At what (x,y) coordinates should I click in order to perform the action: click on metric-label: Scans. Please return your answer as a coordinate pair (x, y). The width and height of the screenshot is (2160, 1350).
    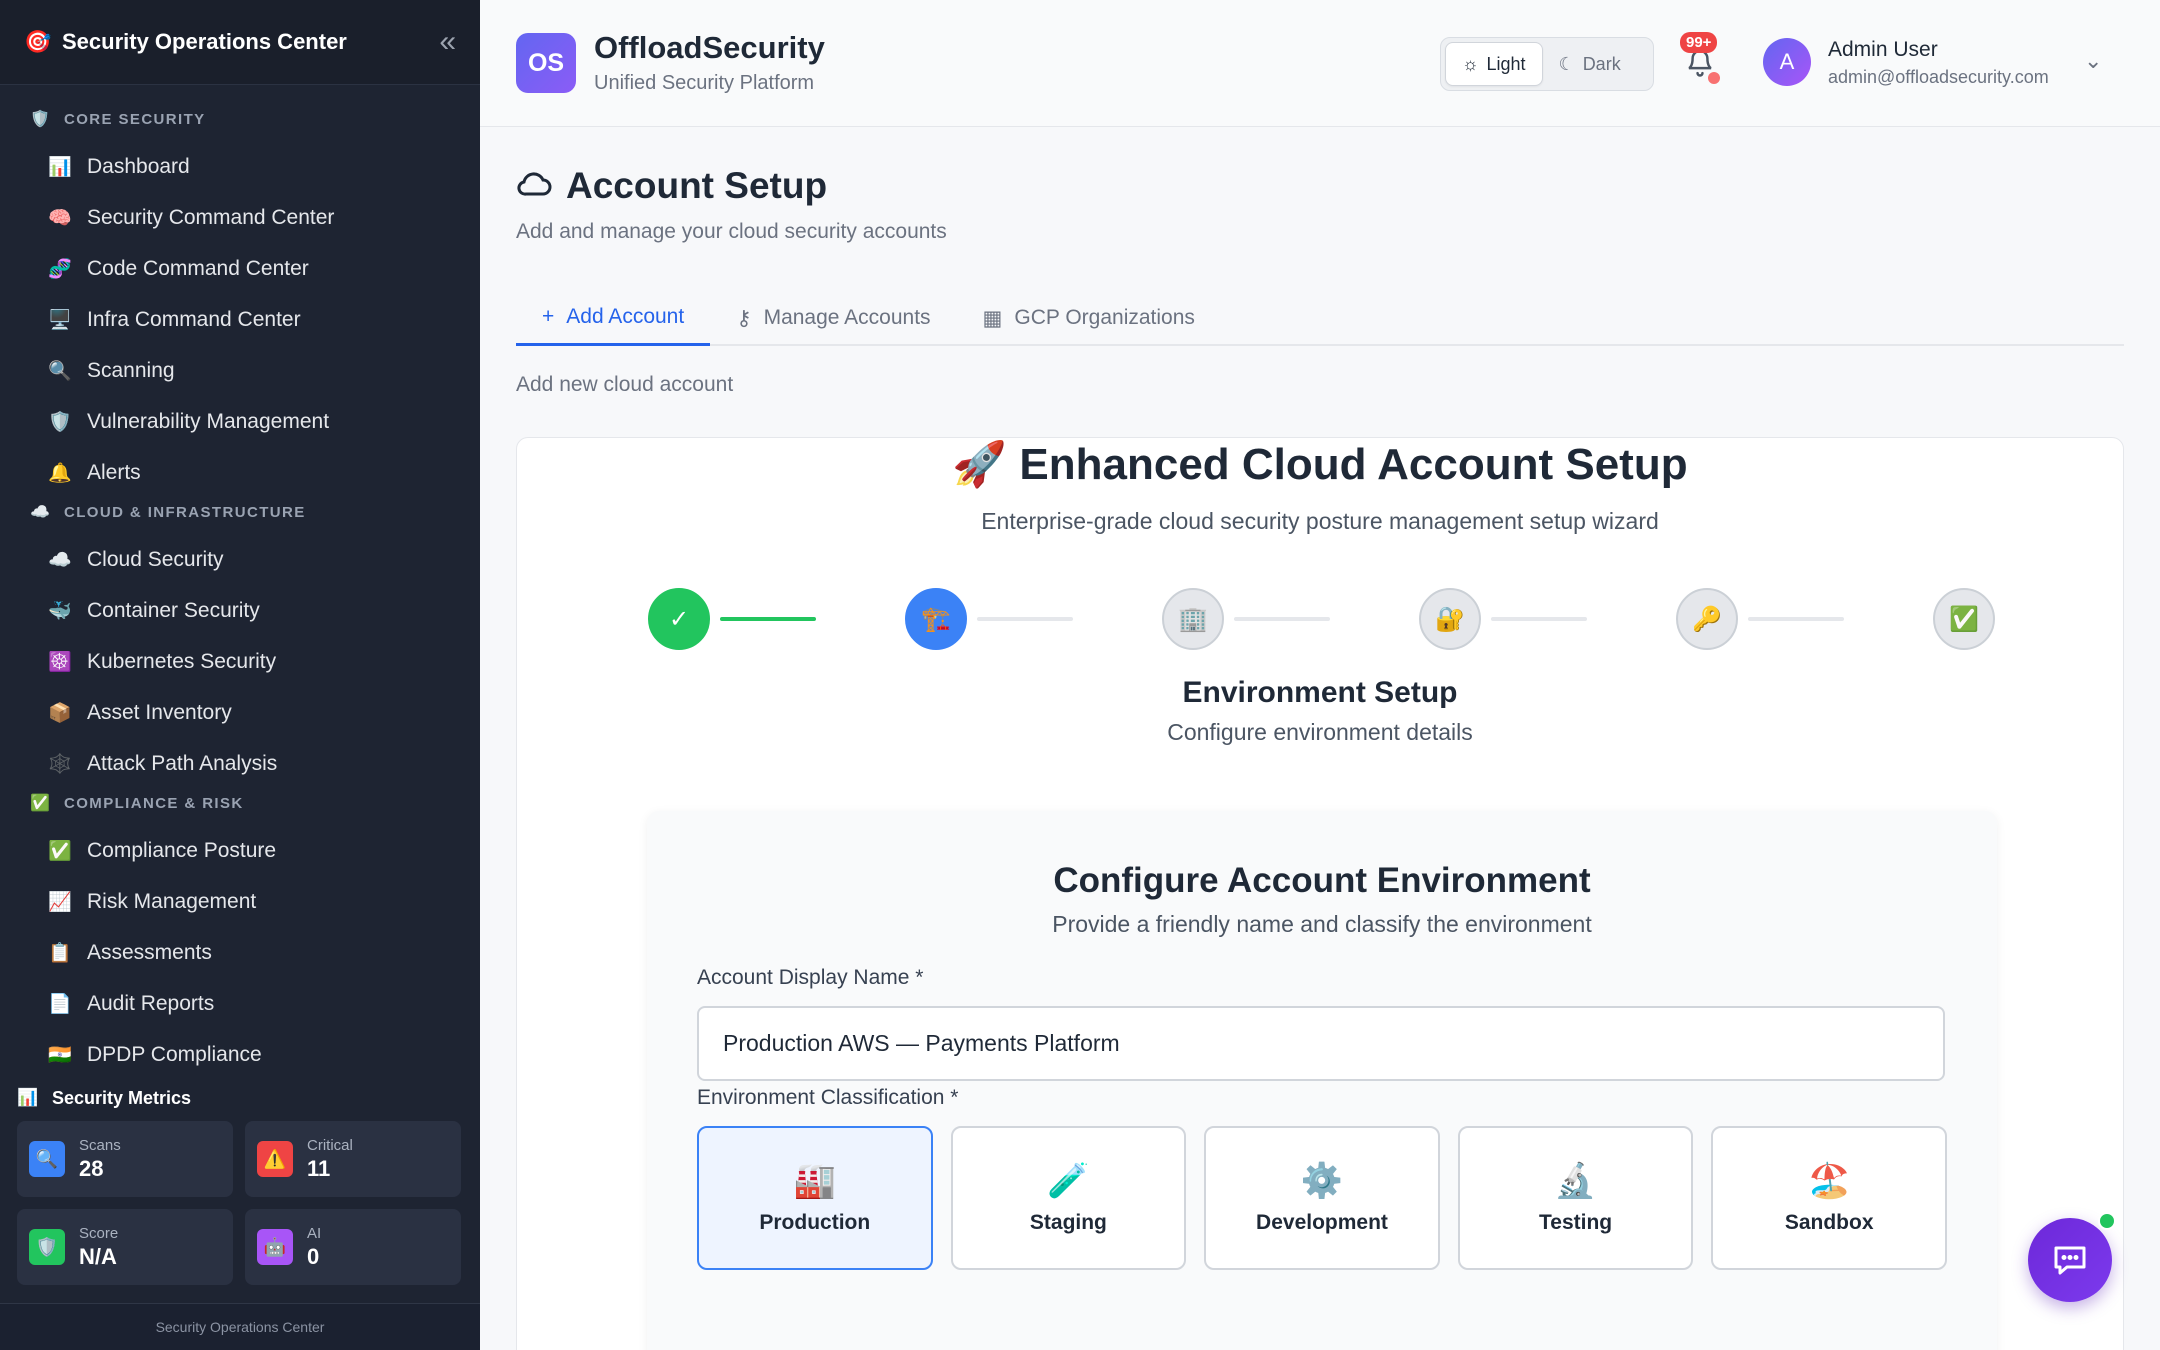
    Looking at the image, I should click on (100, 1145).